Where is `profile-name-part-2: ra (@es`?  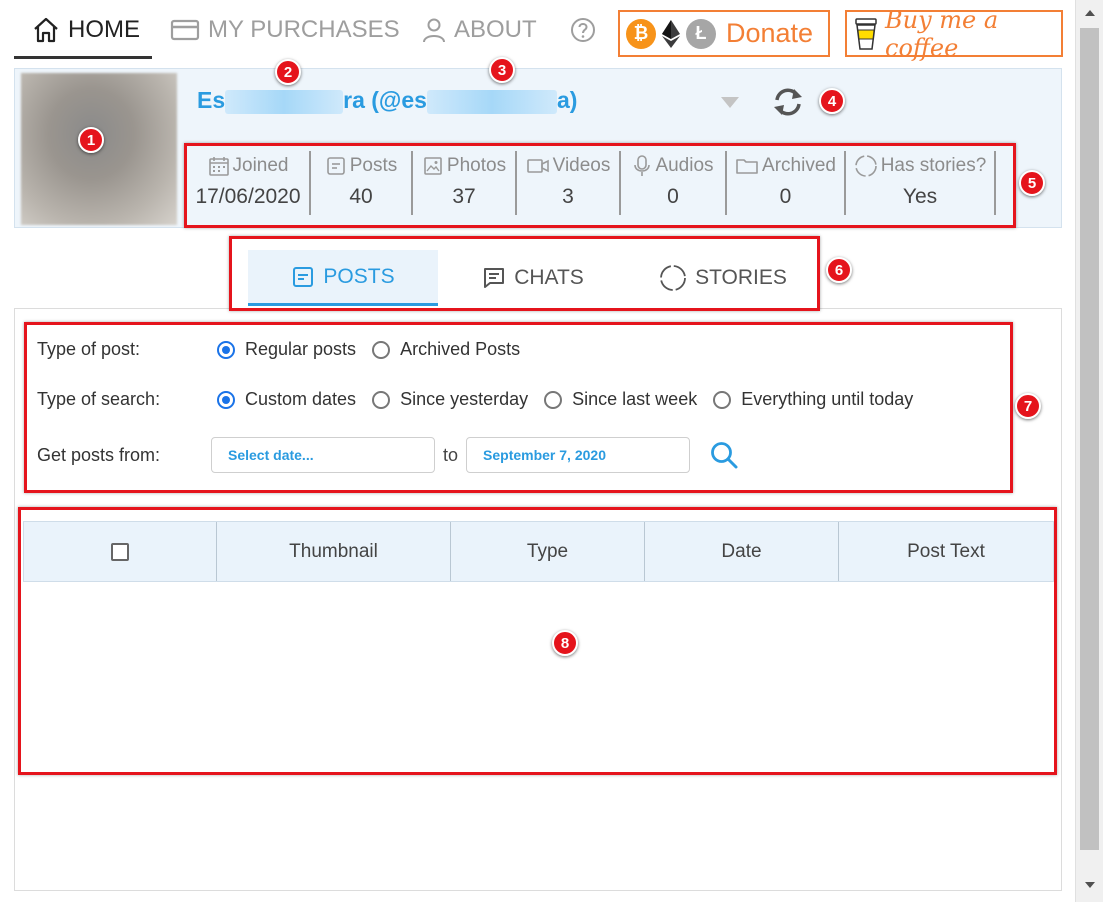 profile-name-part-2: ra (@es is located at coordinates (385, 100).